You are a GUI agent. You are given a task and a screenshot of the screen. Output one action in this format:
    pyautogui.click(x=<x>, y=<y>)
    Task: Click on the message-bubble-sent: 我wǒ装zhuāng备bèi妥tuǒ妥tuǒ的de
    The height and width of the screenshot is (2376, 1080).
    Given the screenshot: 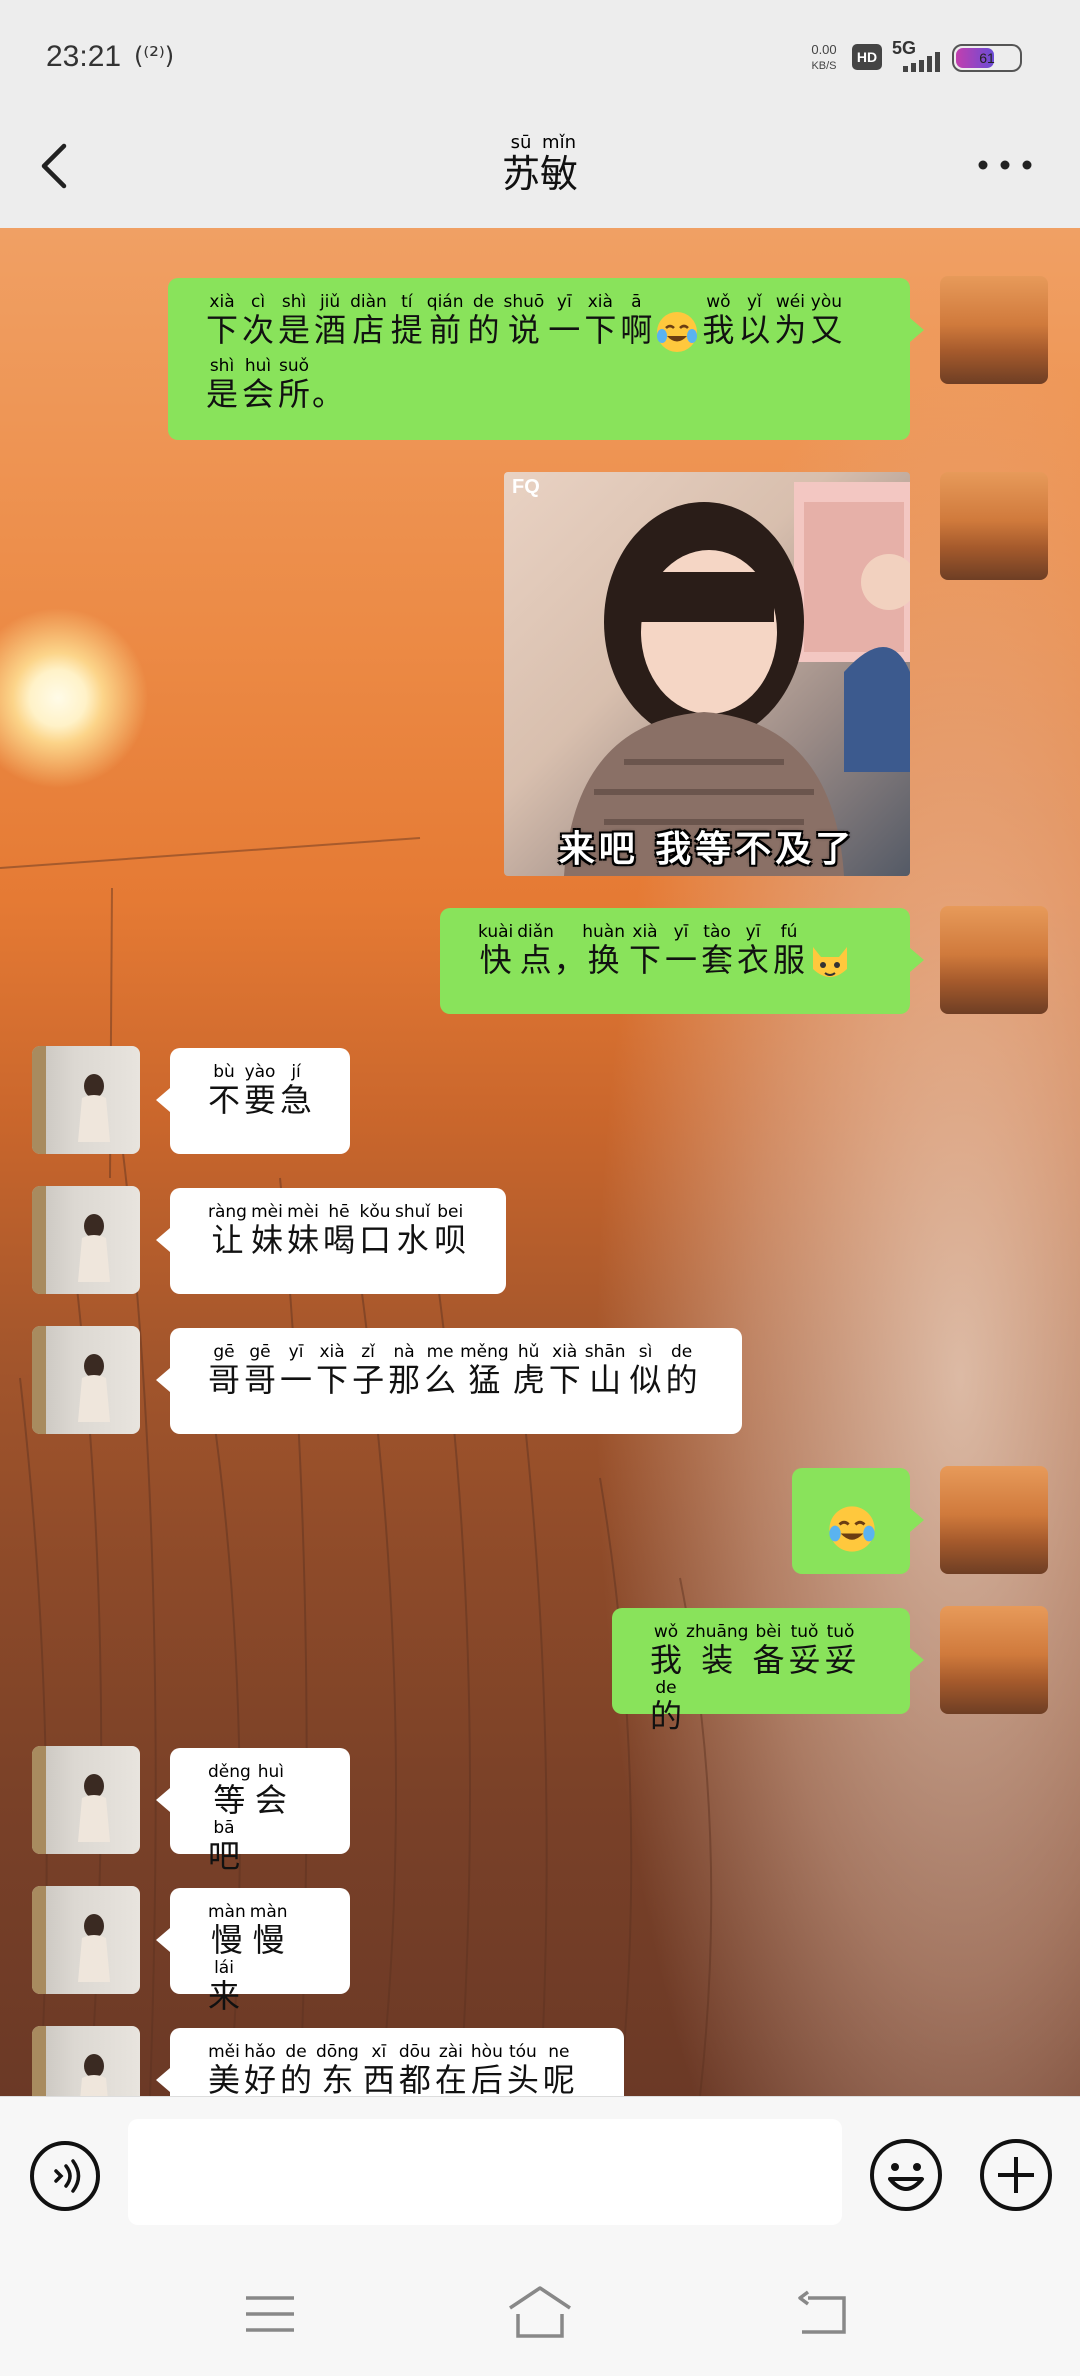 What is the action you would take?
    pyautogui.click(x=768, y=1671)
    